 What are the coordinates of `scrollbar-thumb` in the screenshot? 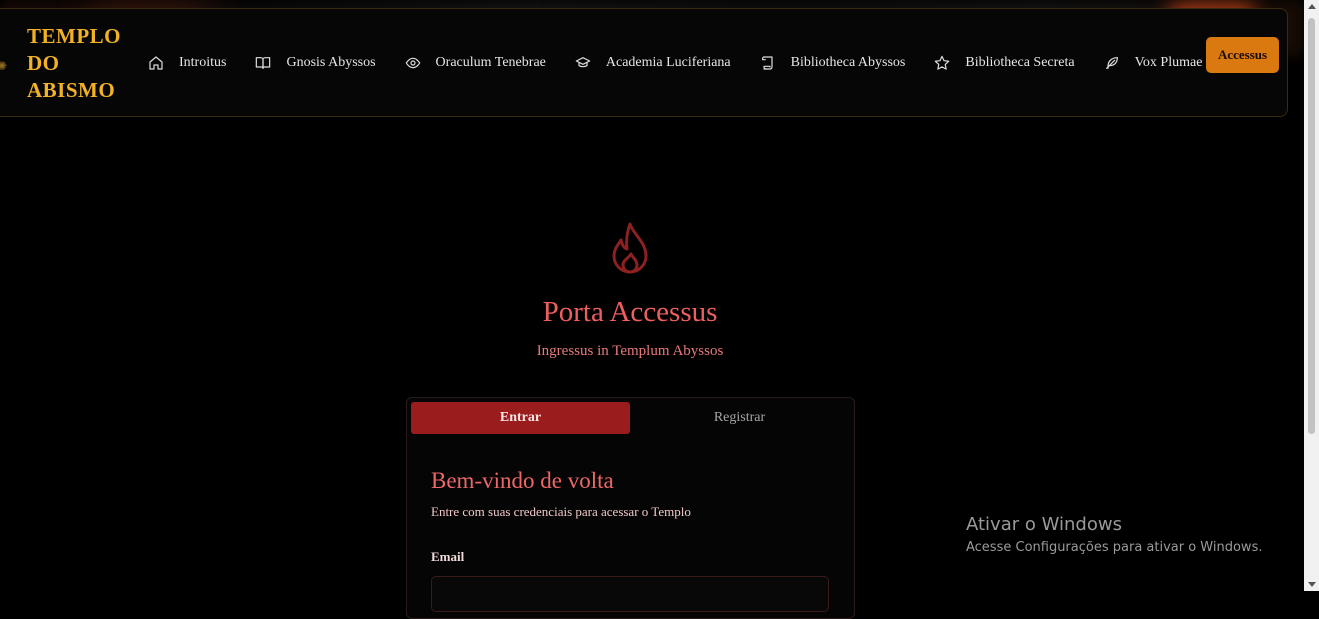 It's located at (1311, 226).